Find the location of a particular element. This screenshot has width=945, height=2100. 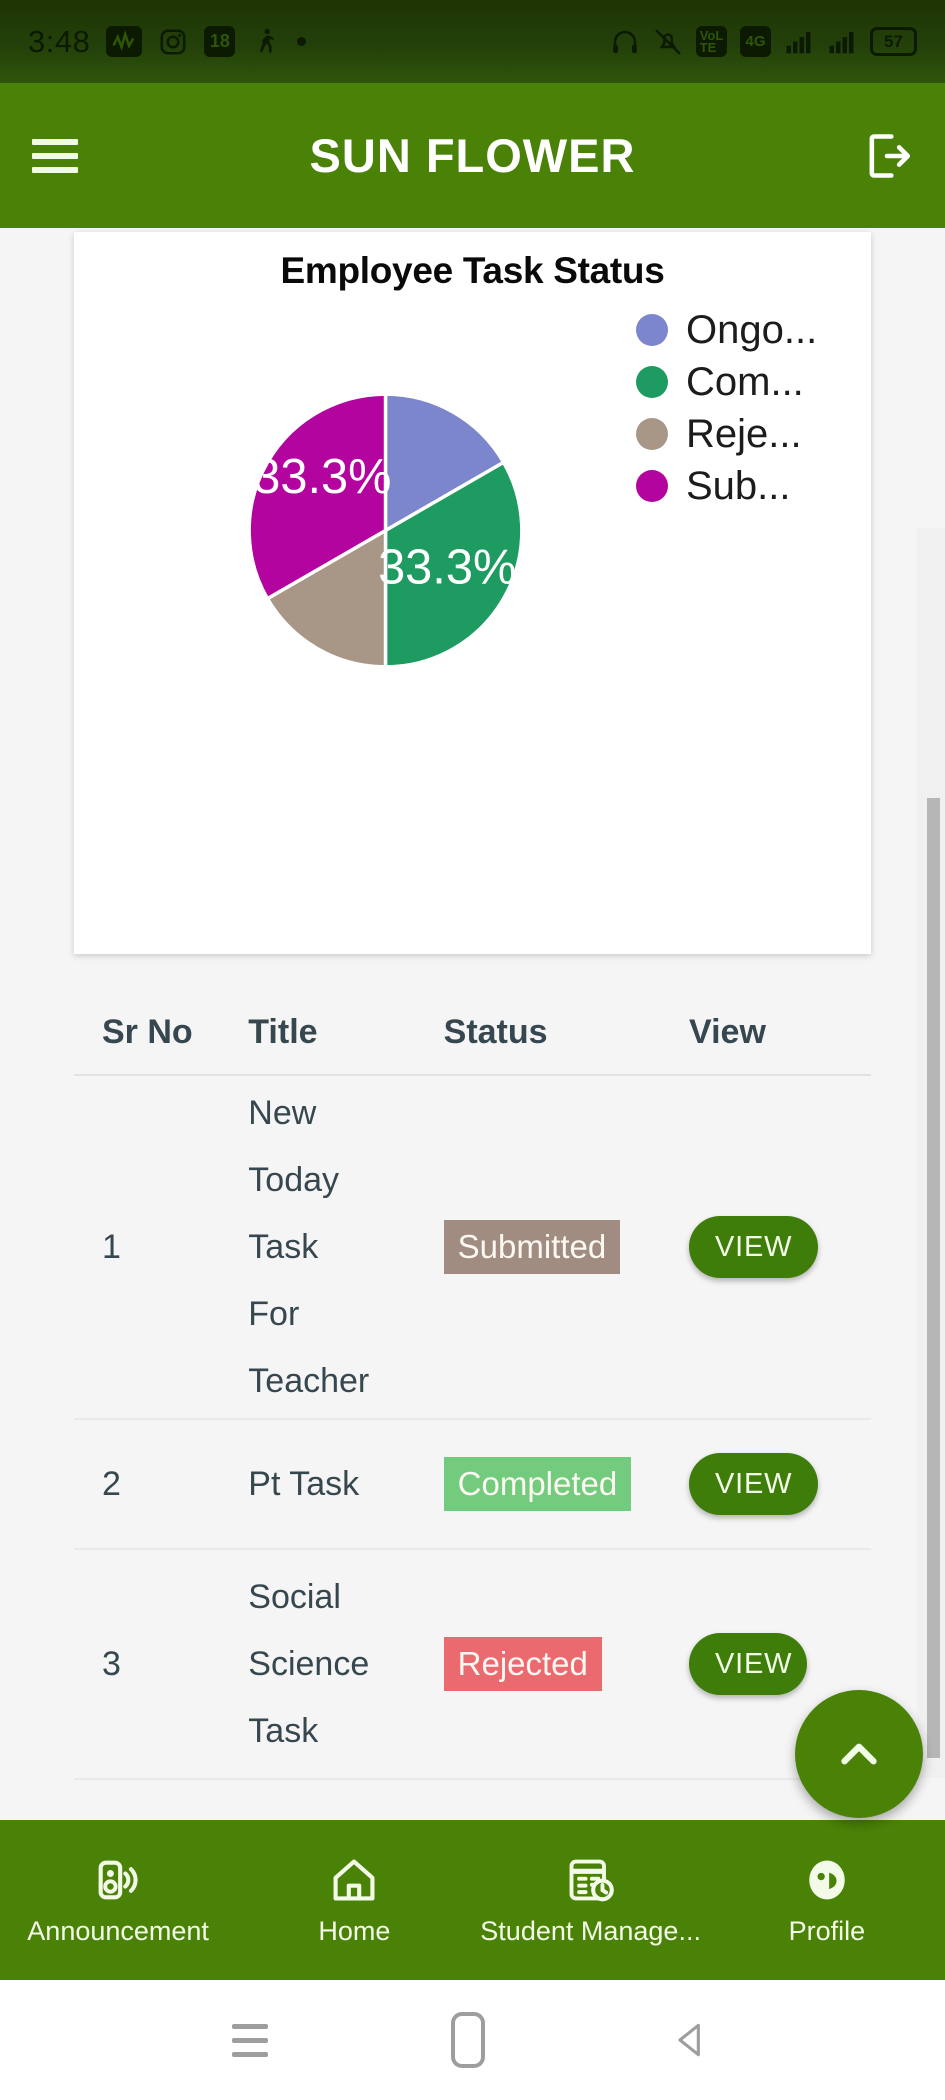

status-bar-right: VoL TE 4G 57 is located at coordinates (763, 41).